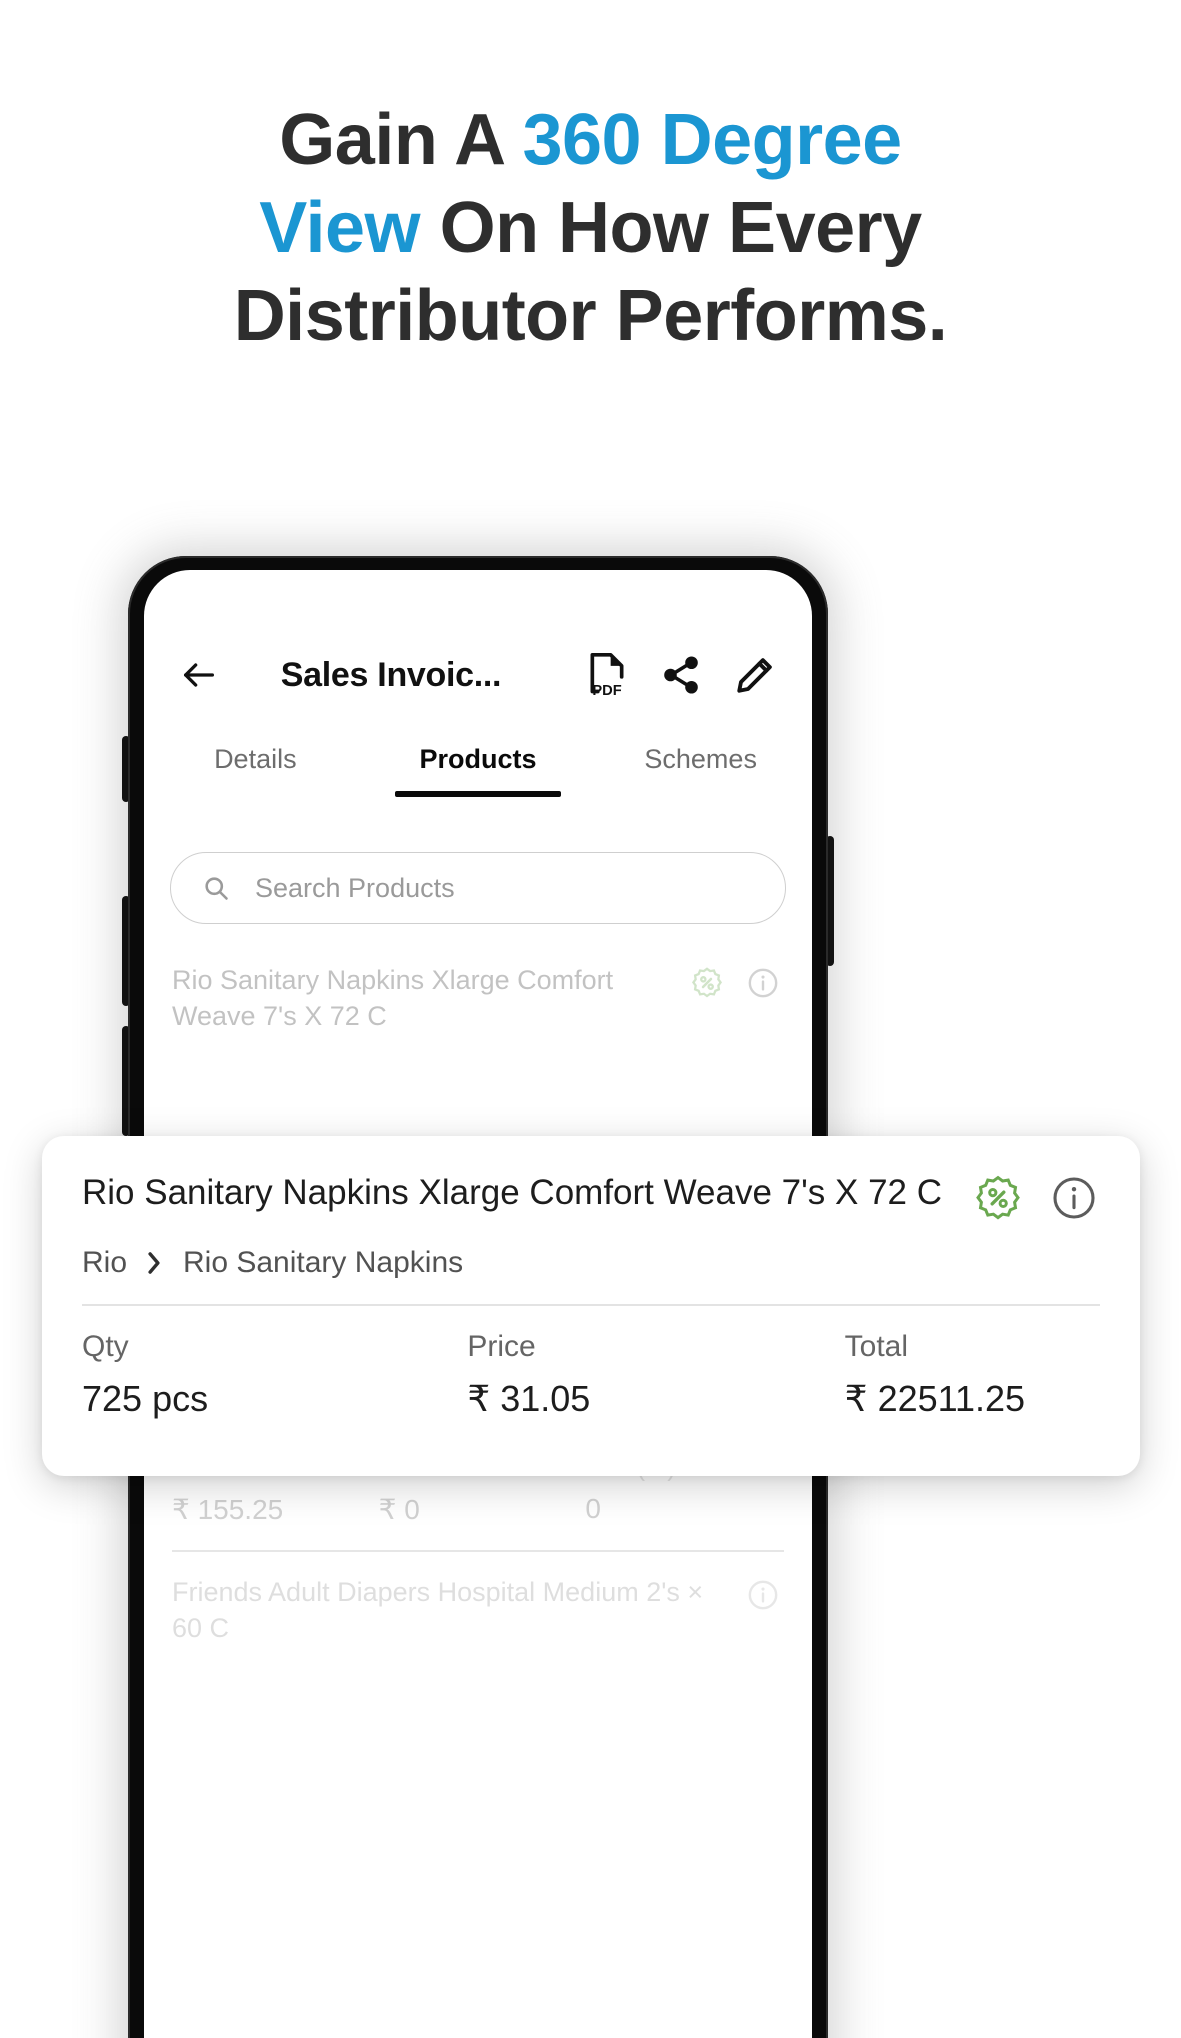  I want to click on pencil-edit-icon, so click(755, 675).